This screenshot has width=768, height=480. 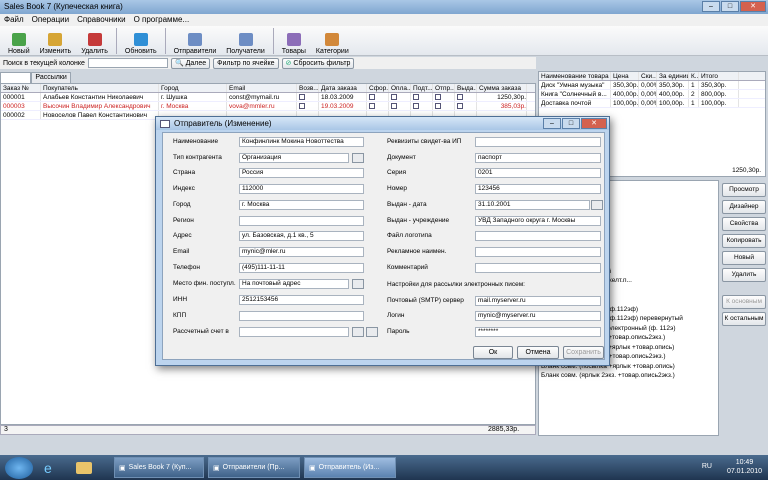 I want to click on column-header: Email, so click(x=262, y=88).